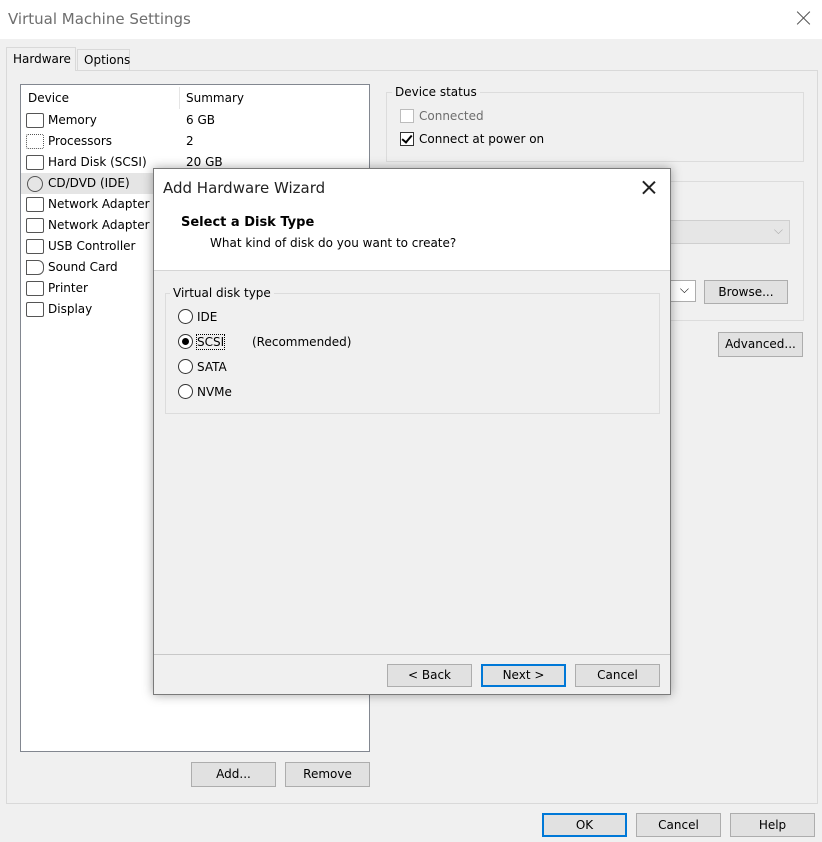 This screenshot has width=822, height=842. What do you see at coordinates (179, 98) in the screenshot?
I see `column-separator` at bounding box center [179, 98].